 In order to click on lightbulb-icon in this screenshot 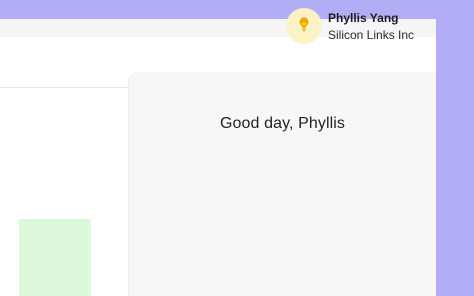, I will do `click(304, 26)`.